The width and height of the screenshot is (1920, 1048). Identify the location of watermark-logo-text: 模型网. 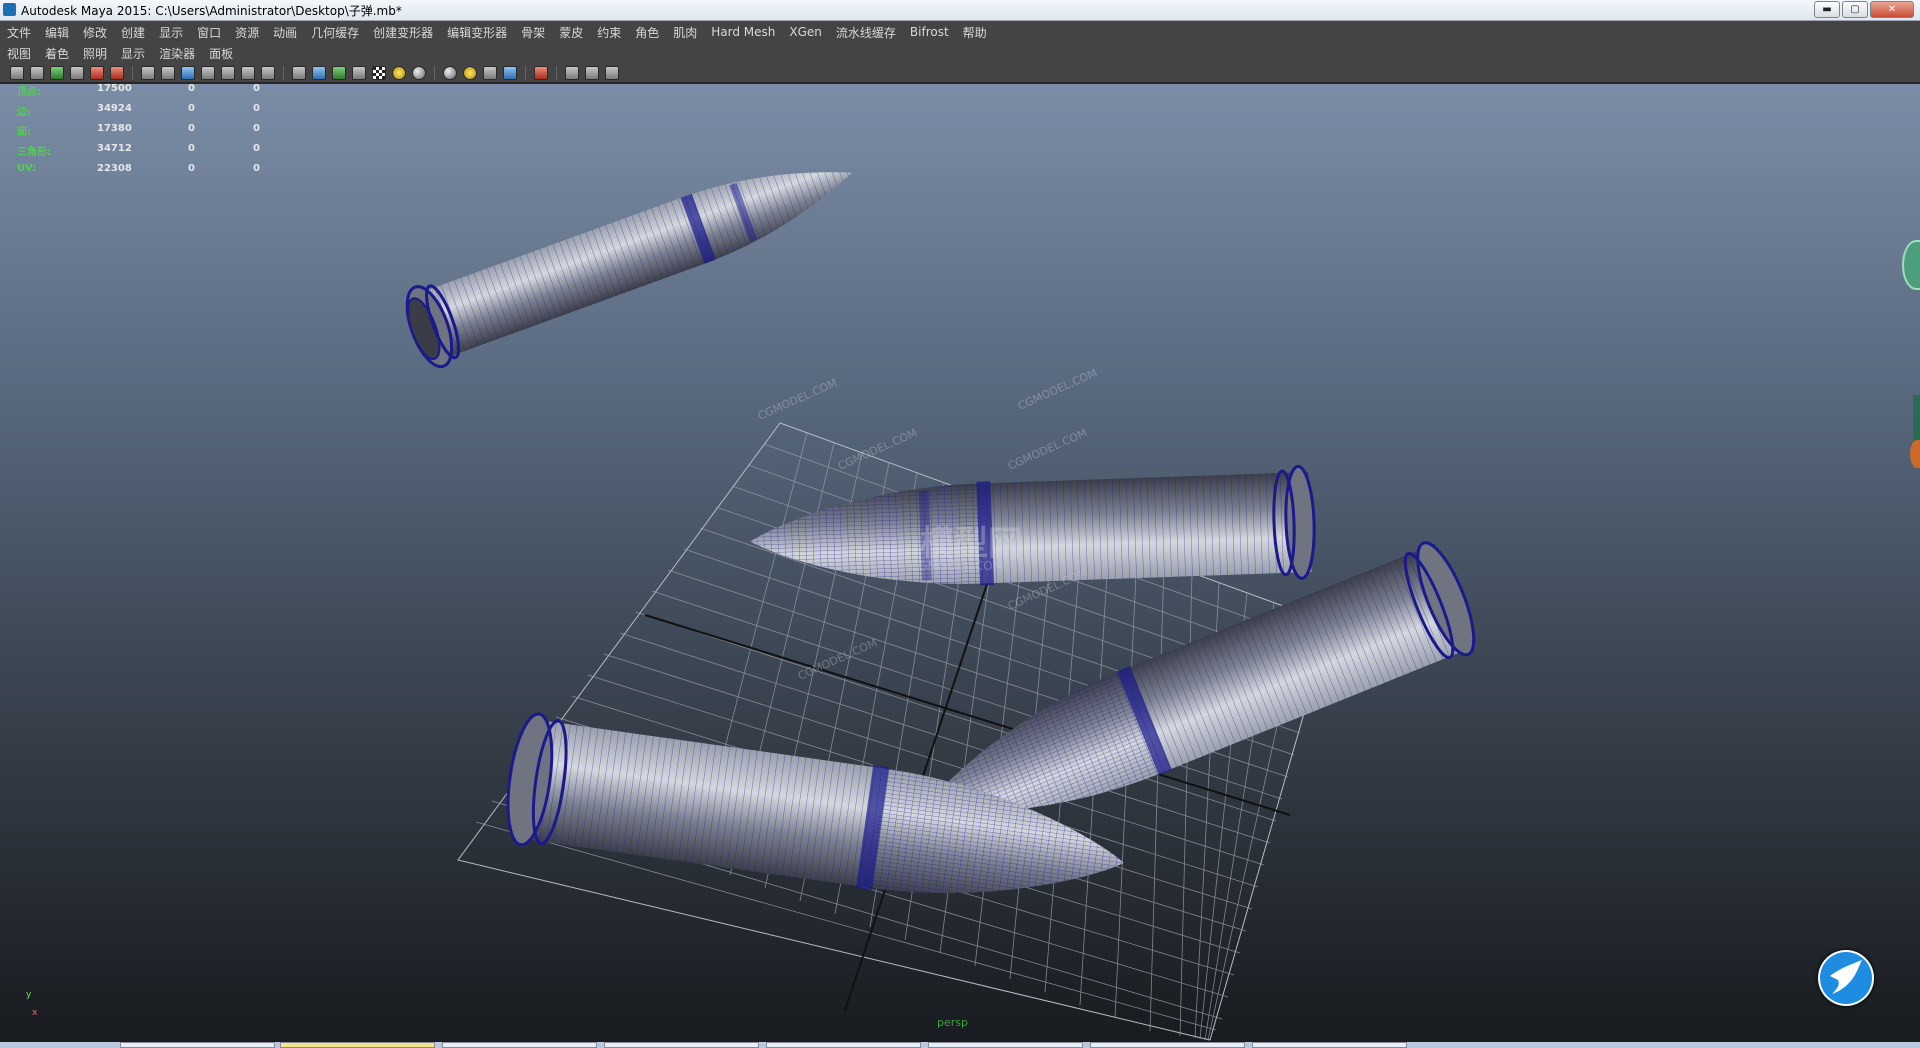
(971, 544).